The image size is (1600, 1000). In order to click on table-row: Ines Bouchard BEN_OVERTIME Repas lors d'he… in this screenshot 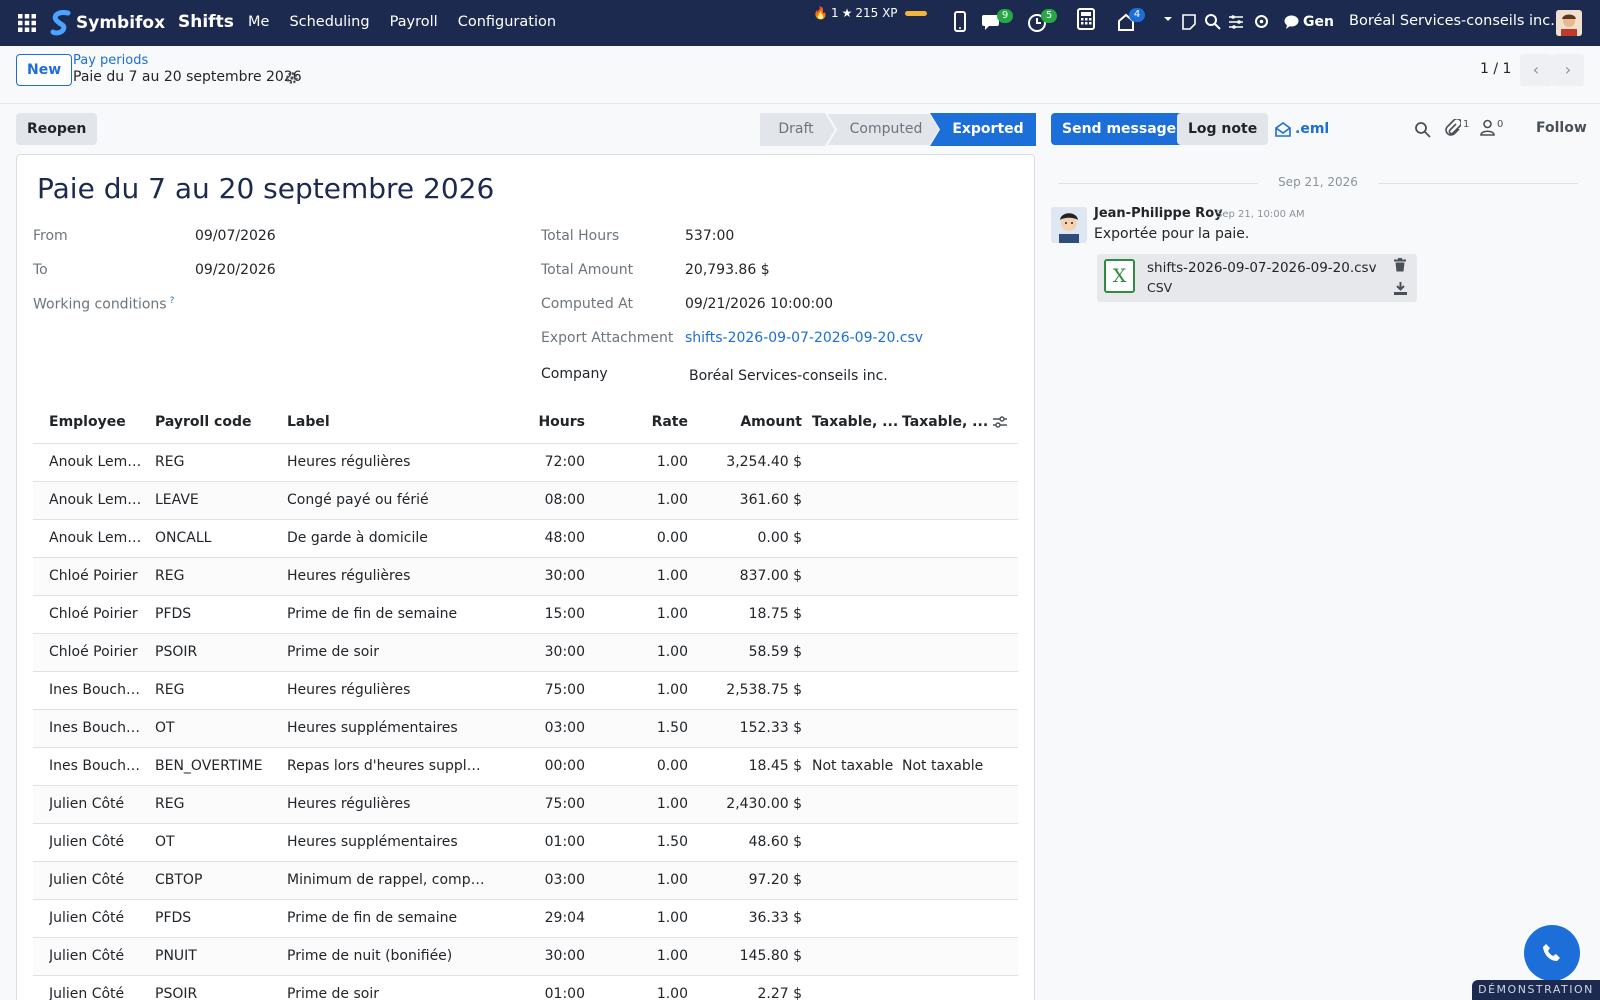, I will do `click(525, 766)`.